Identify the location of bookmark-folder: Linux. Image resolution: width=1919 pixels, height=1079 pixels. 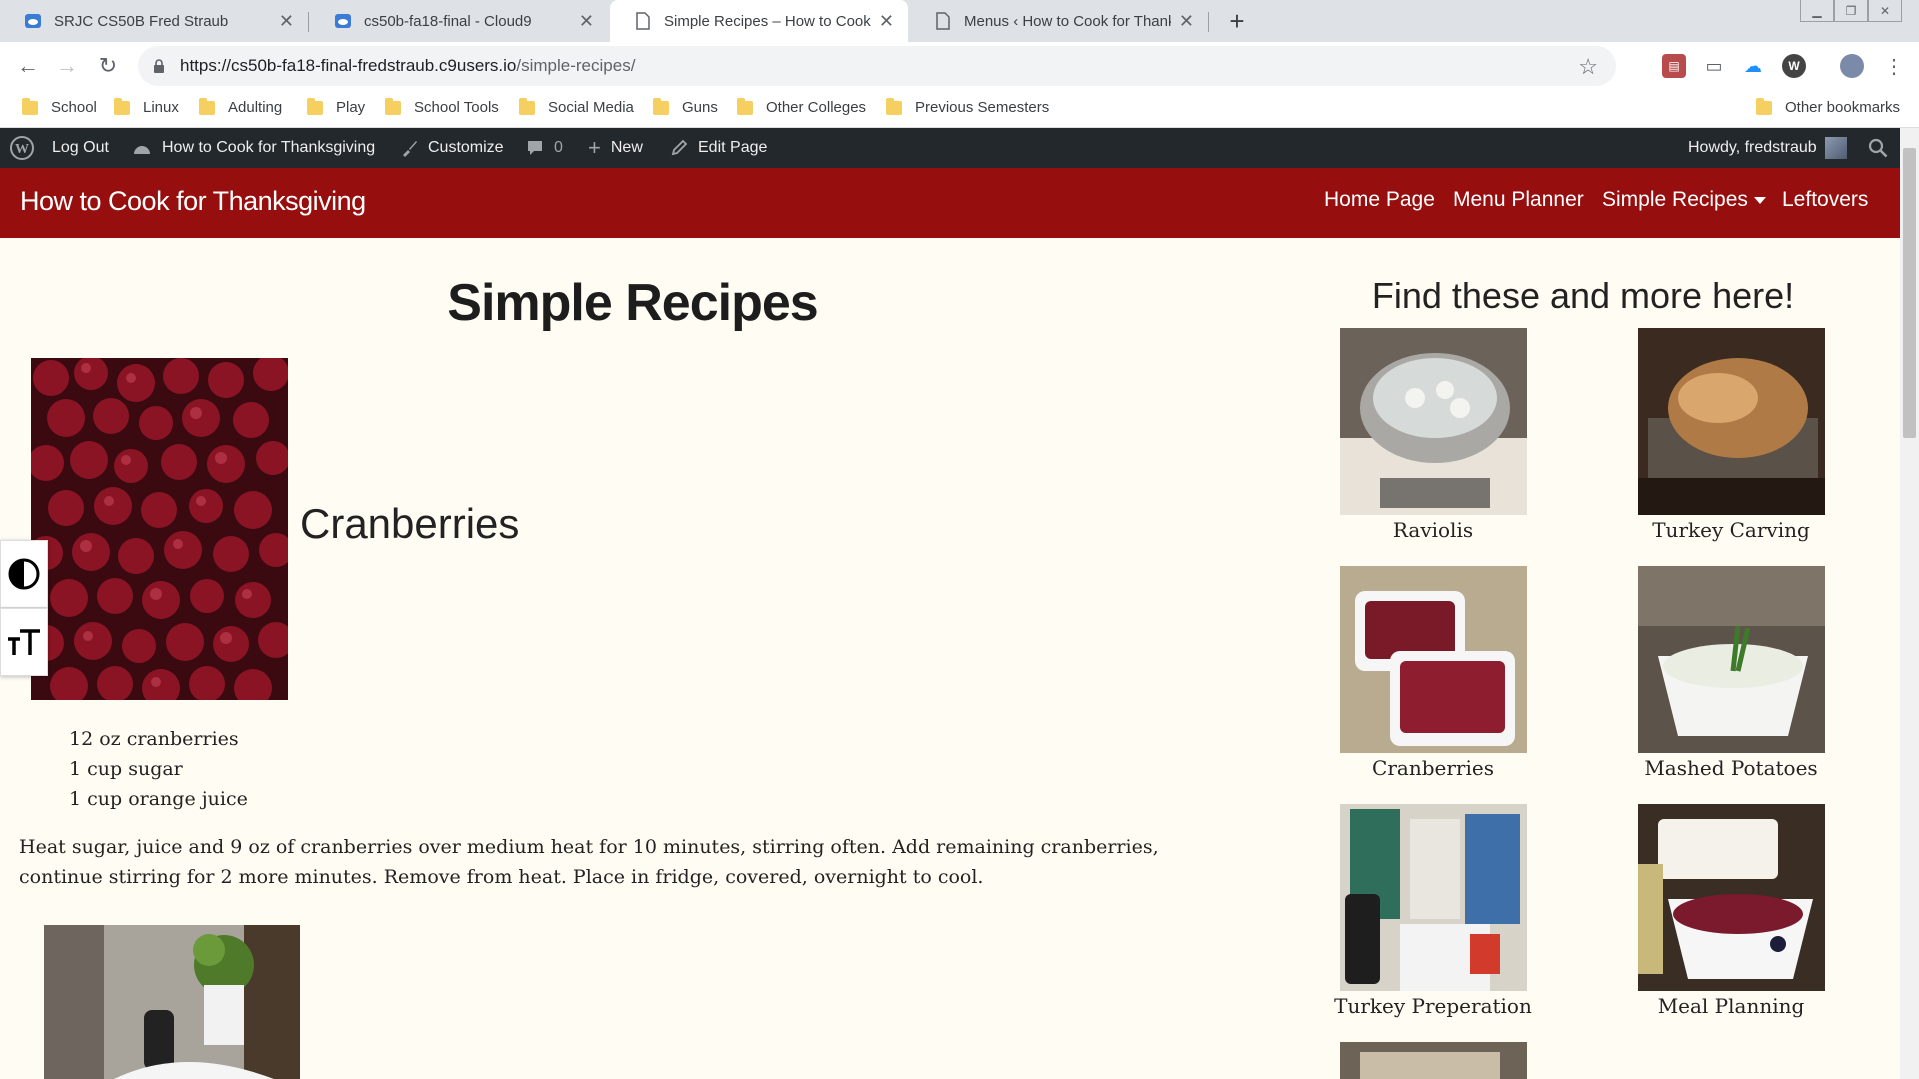
(146, 106).